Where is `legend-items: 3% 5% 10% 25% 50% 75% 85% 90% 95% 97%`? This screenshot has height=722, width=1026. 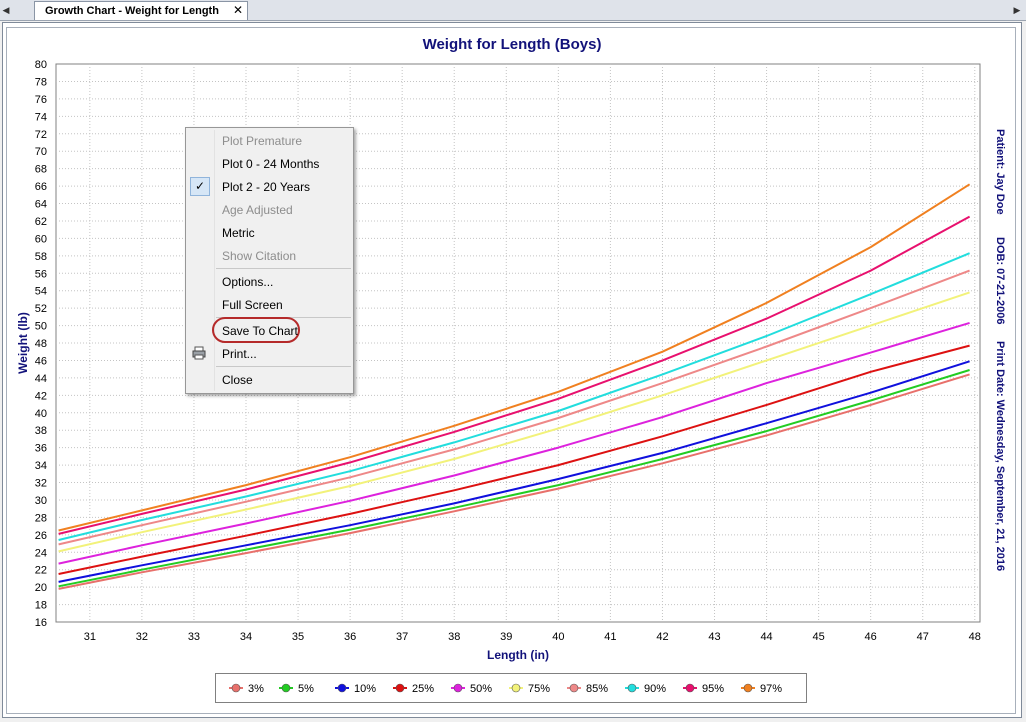
legend-items: 3% 5% 10% 25% 50% 75% 85% 90% 95% 97% is located at coordinates (505, 689).